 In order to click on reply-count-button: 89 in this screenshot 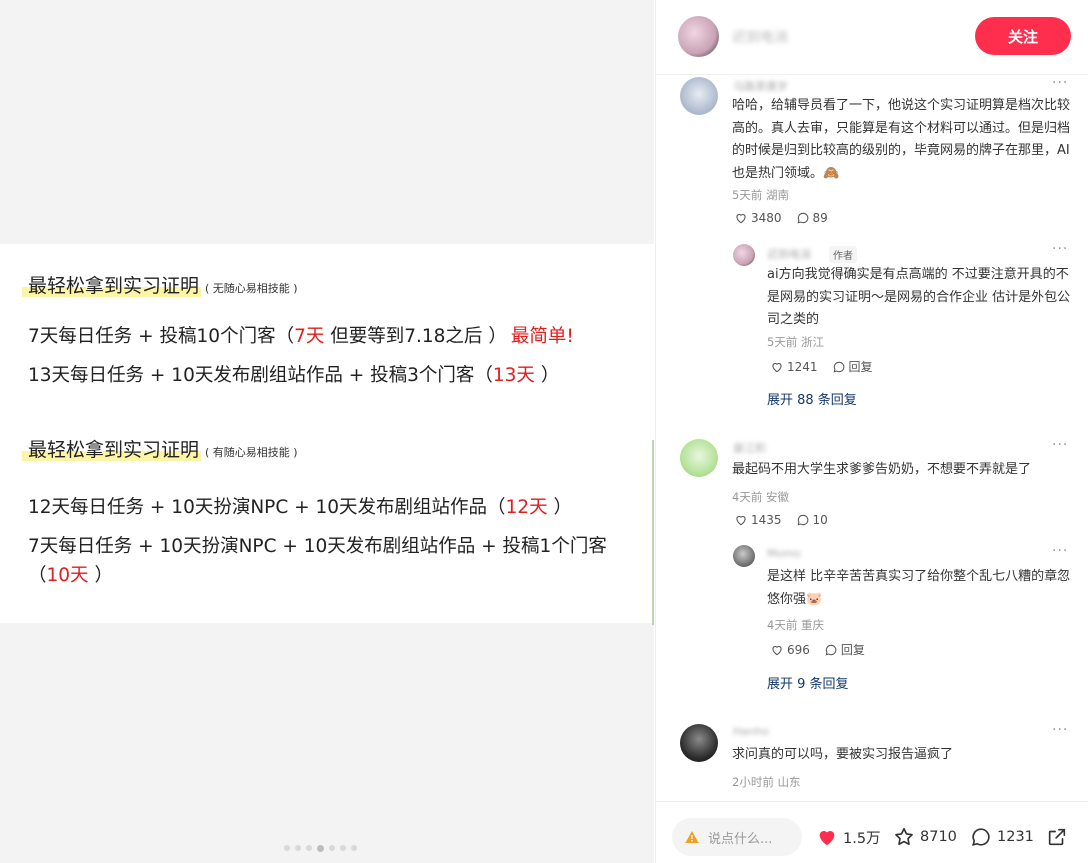, I will do `click(812, 218)`.